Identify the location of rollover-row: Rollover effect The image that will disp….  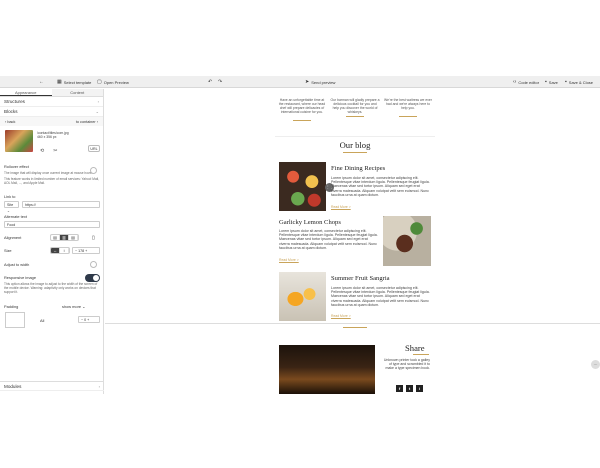
(52, 174).